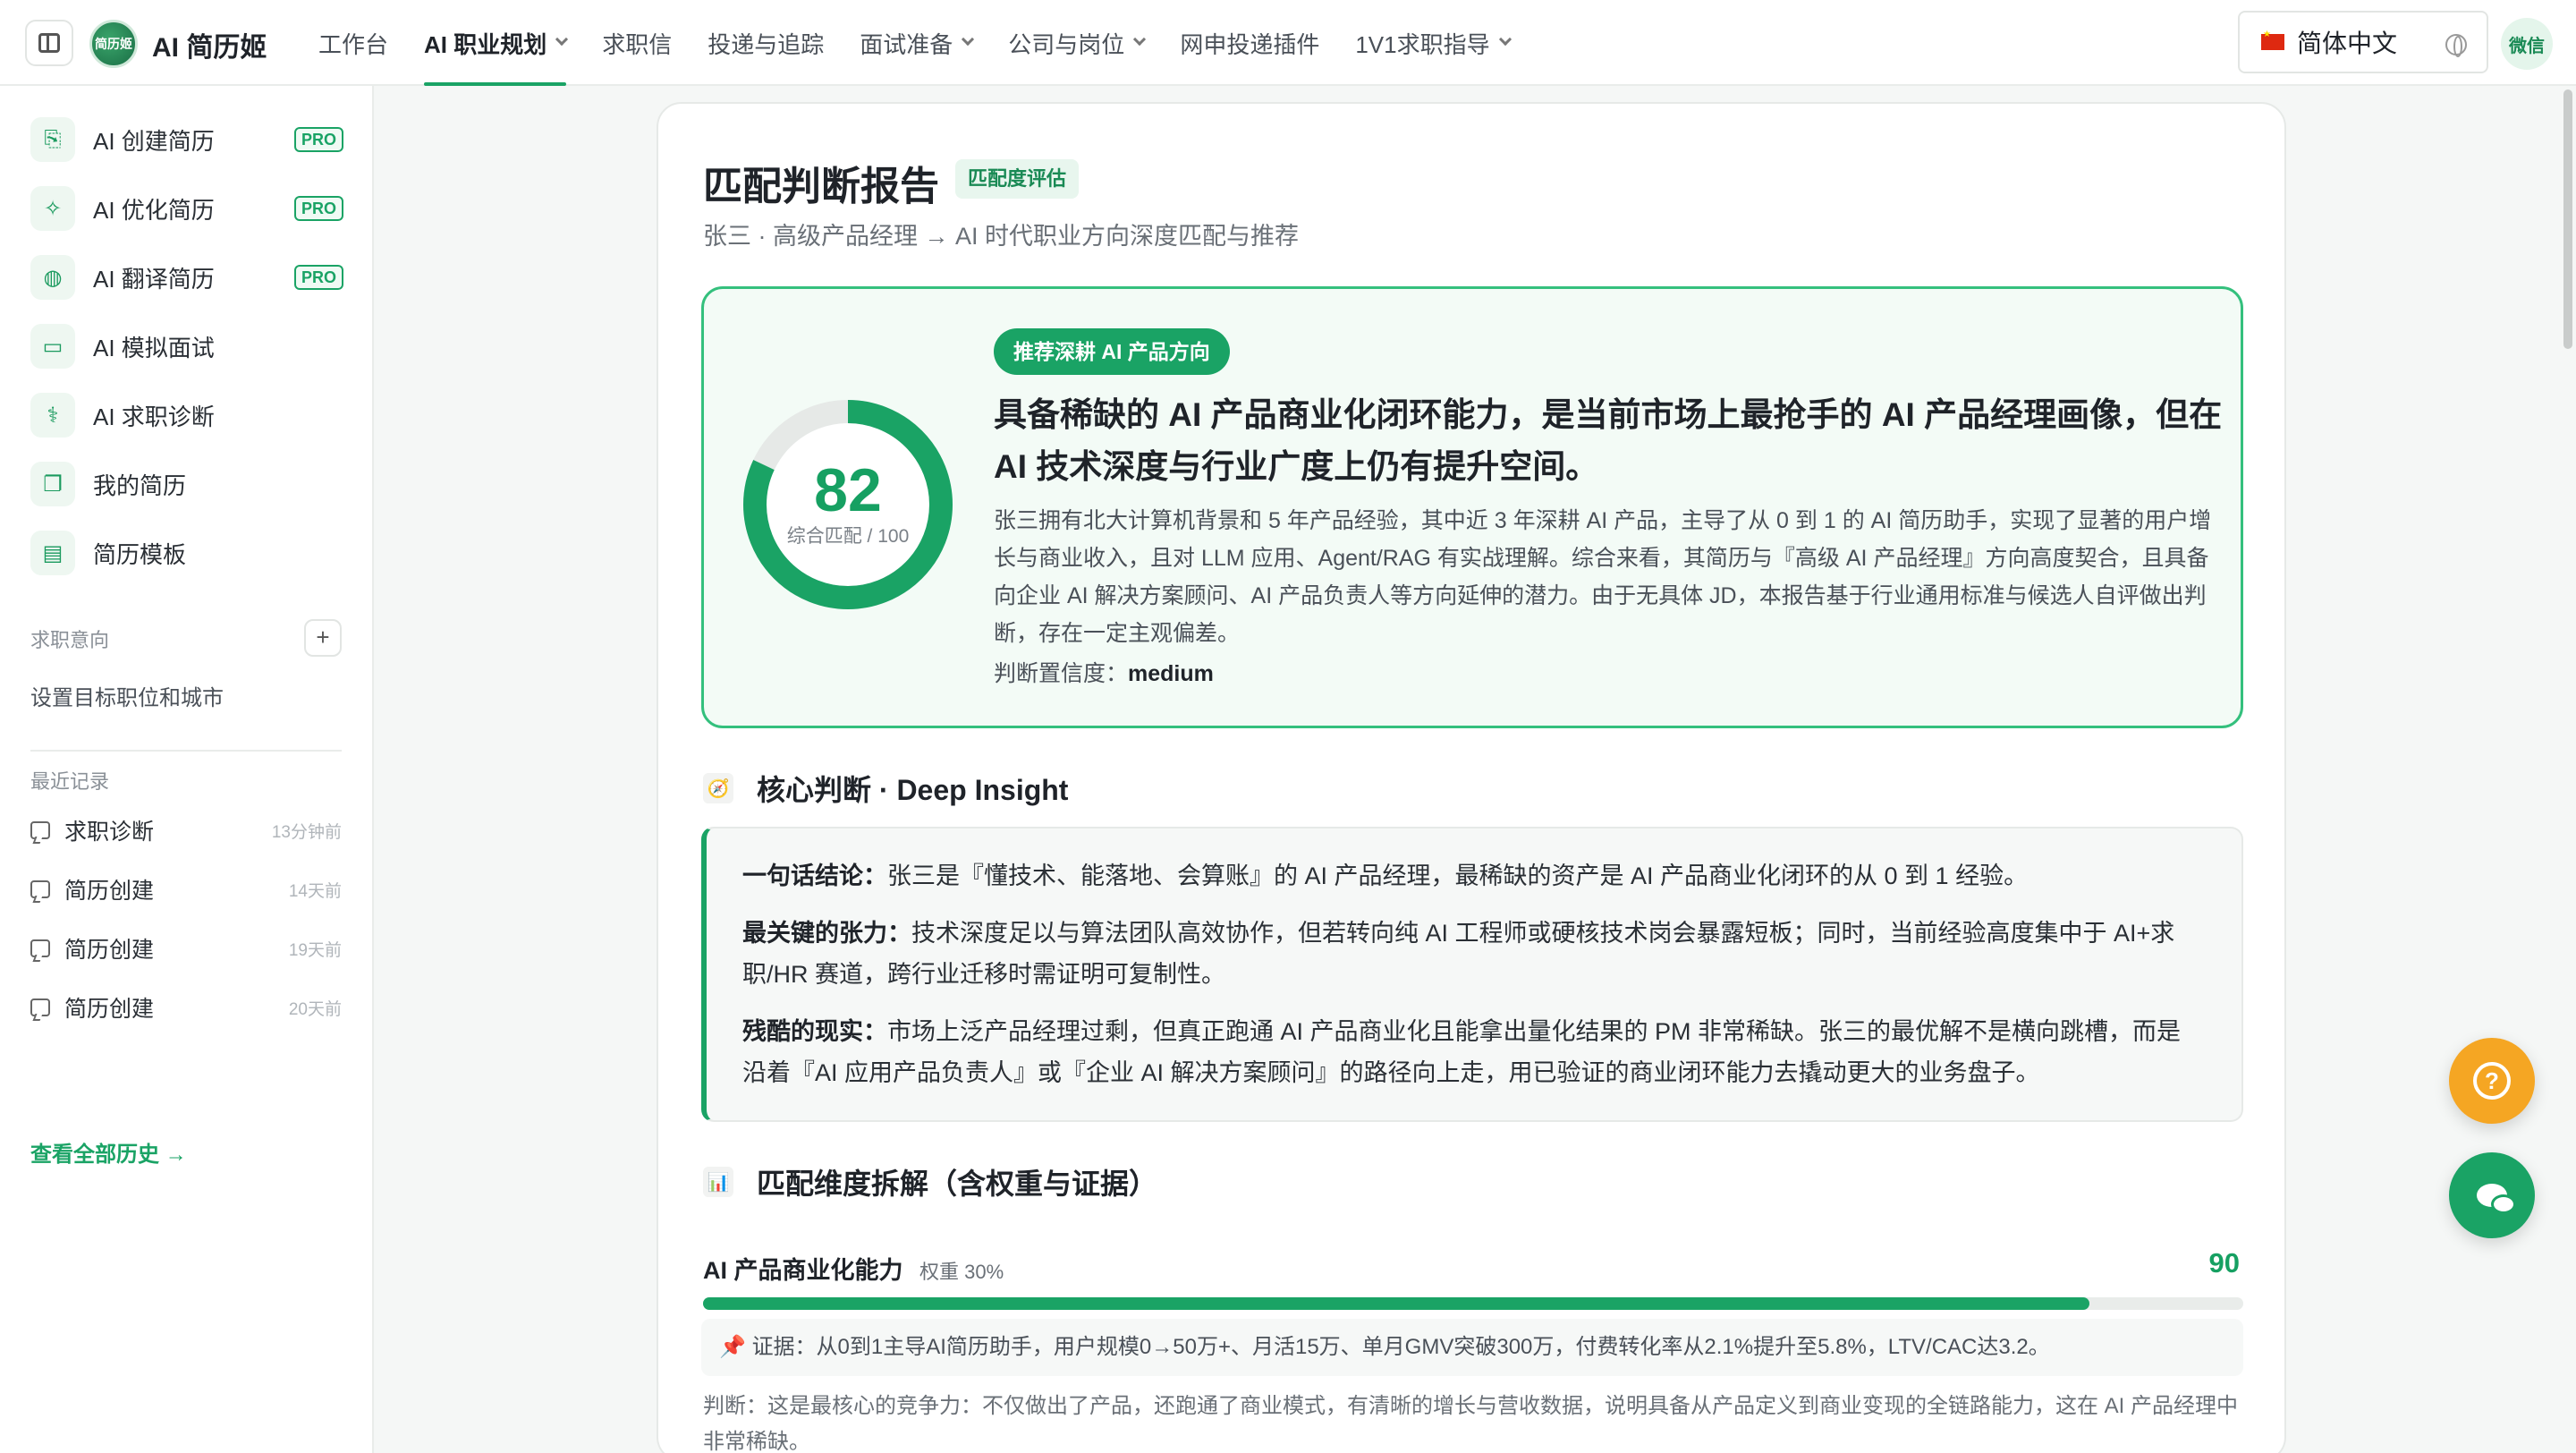 The image size is (2576, 1453). I want to click on nav-item-label: 求职信, so click(637, 44).